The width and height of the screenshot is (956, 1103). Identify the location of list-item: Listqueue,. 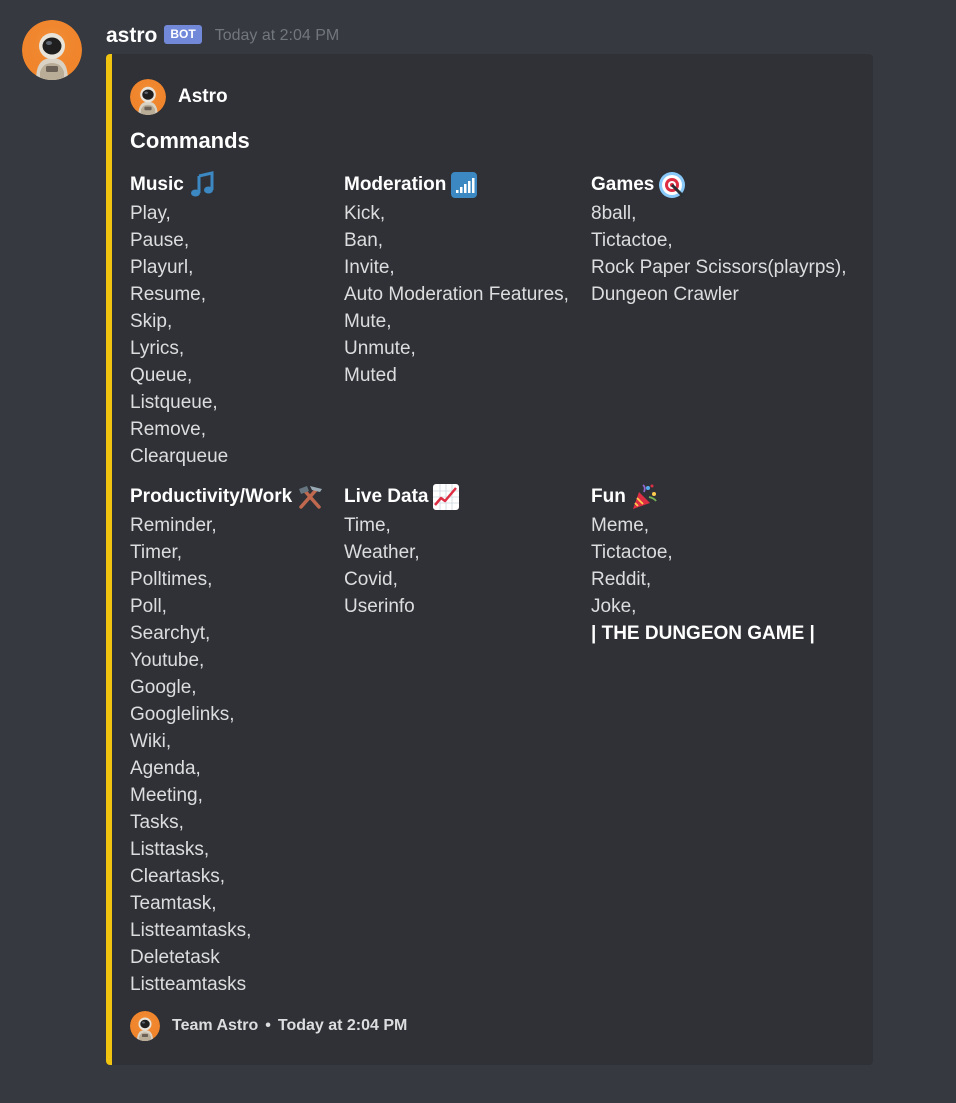
(174, 402).